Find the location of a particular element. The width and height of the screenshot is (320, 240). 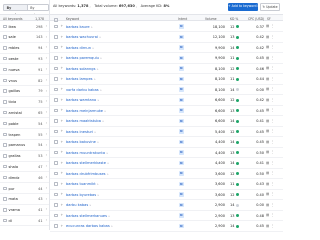

keyword-group-item: mbles 94 › is located at coordinates (24, 48).